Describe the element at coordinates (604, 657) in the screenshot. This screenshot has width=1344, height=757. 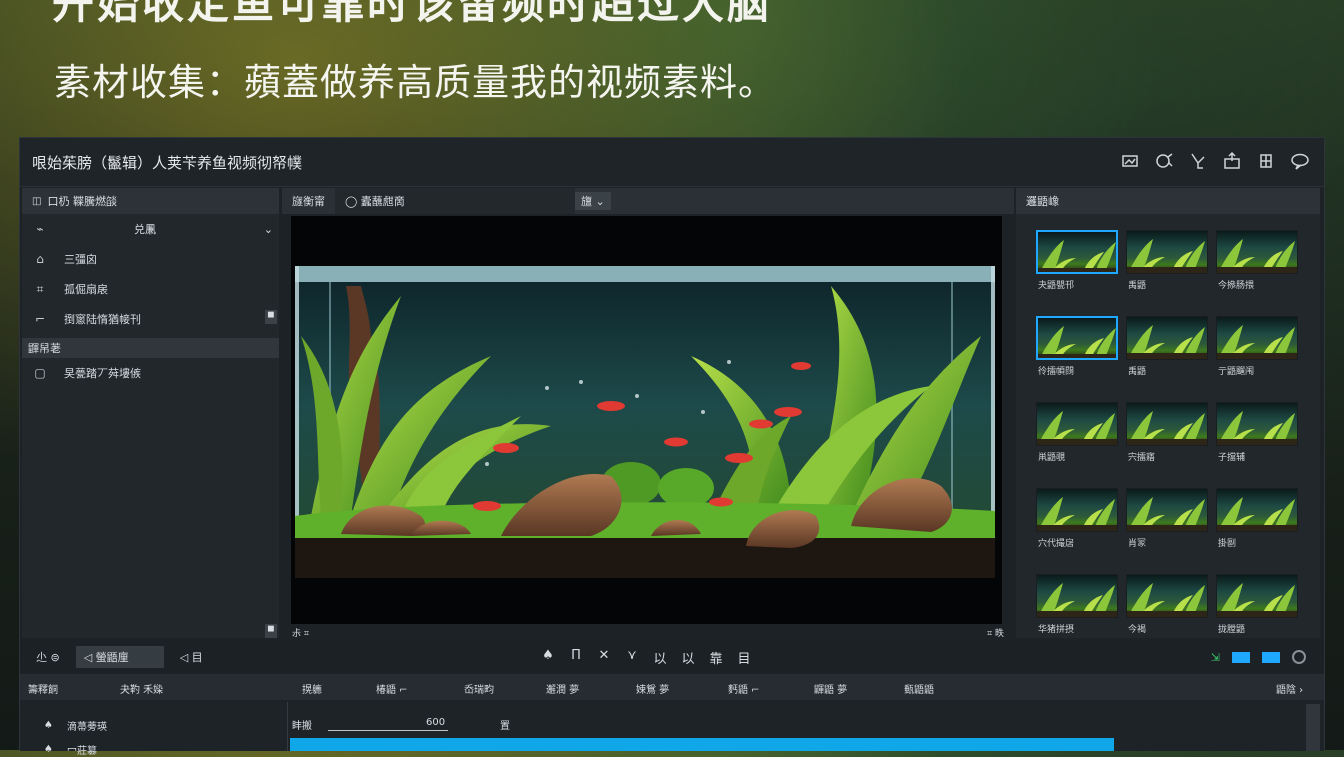
I see `tool-cut: ✕` at that location.